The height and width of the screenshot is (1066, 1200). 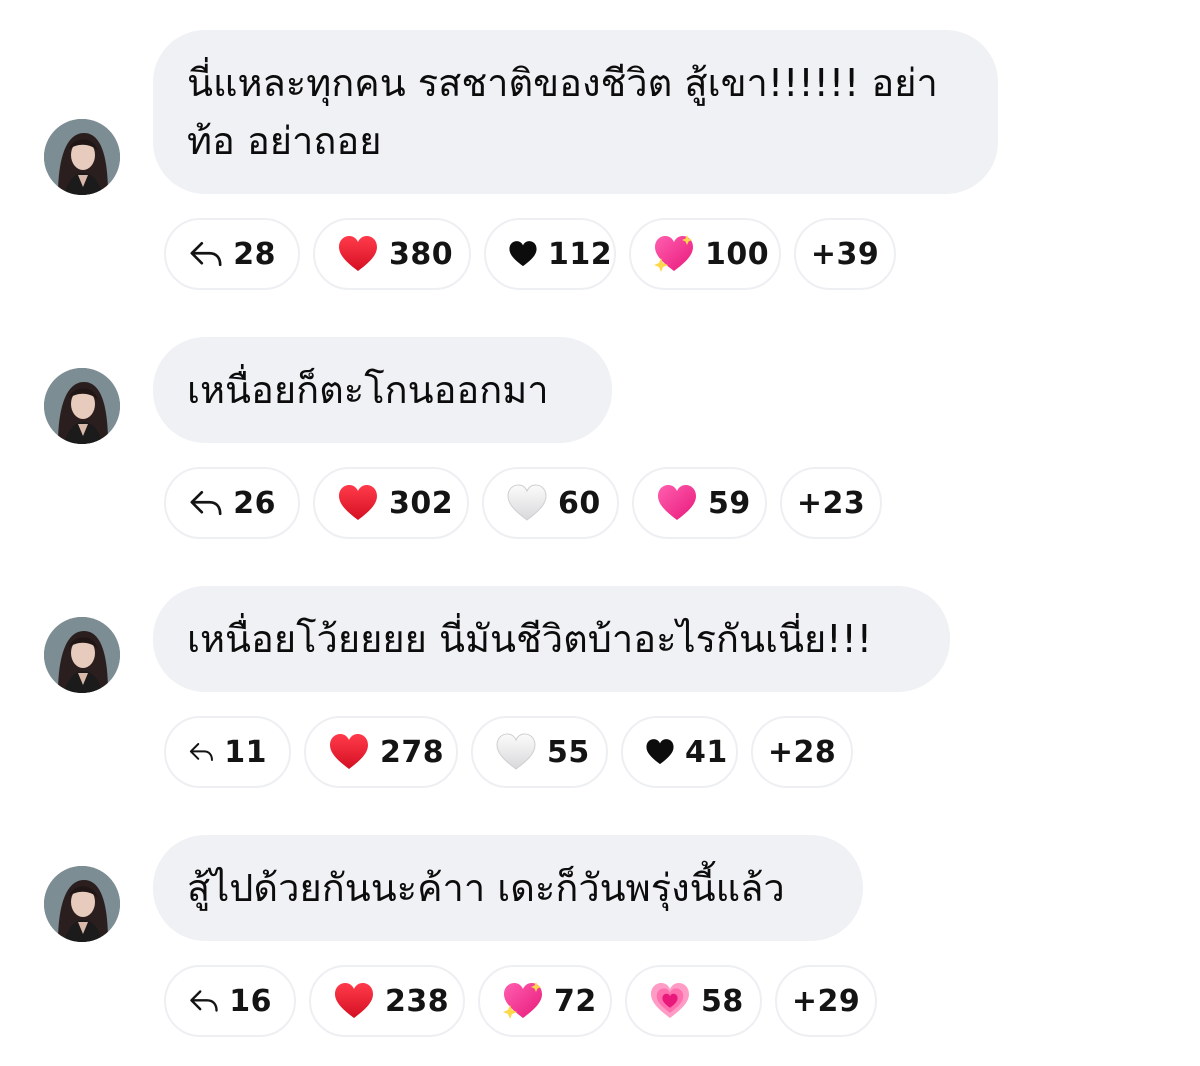 I want to click on reaction-sparkling-heart: 72, so click(x=545, y=1001).